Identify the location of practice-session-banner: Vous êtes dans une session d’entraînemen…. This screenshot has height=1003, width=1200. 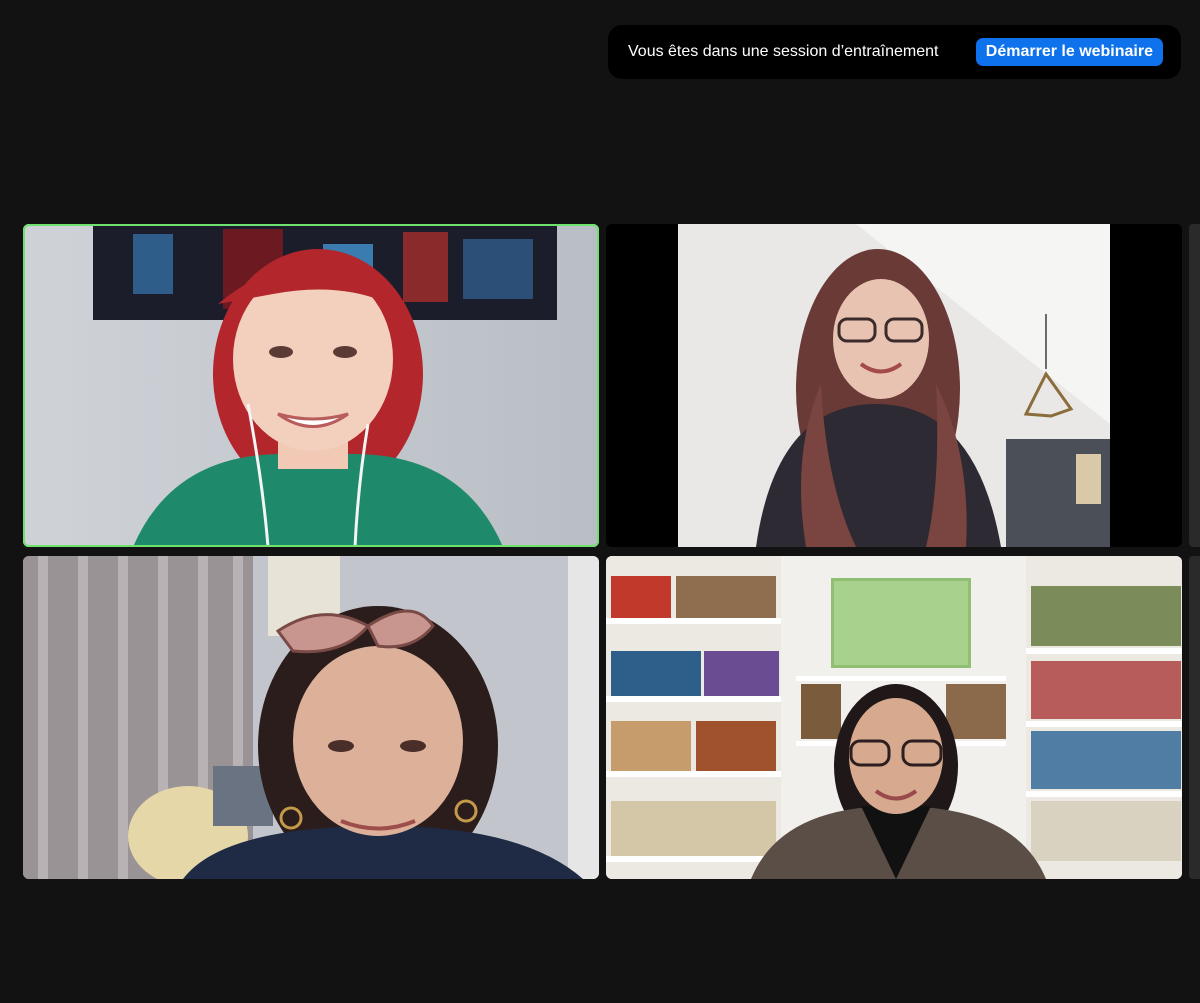
(894, 52).